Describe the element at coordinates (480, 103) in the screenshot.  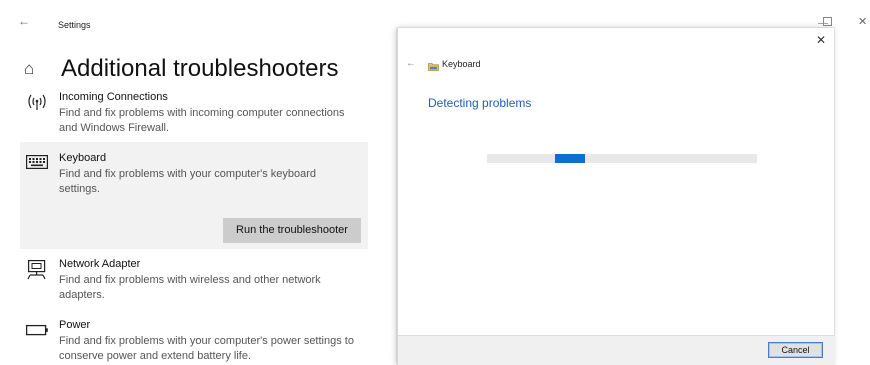
I see `dialog-status-heading: Detecting problems` at that location.